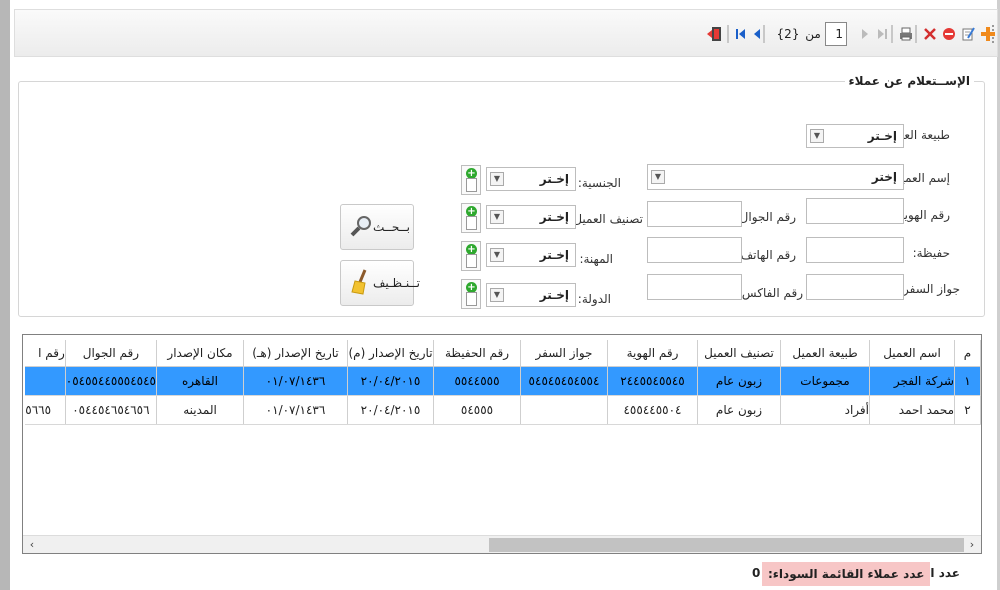  What do you see at coordinates (477, 381) in the screenshot?
I see `table-cell: ٥٥٤٤٥٥٥` at bounding box center [477, 381].